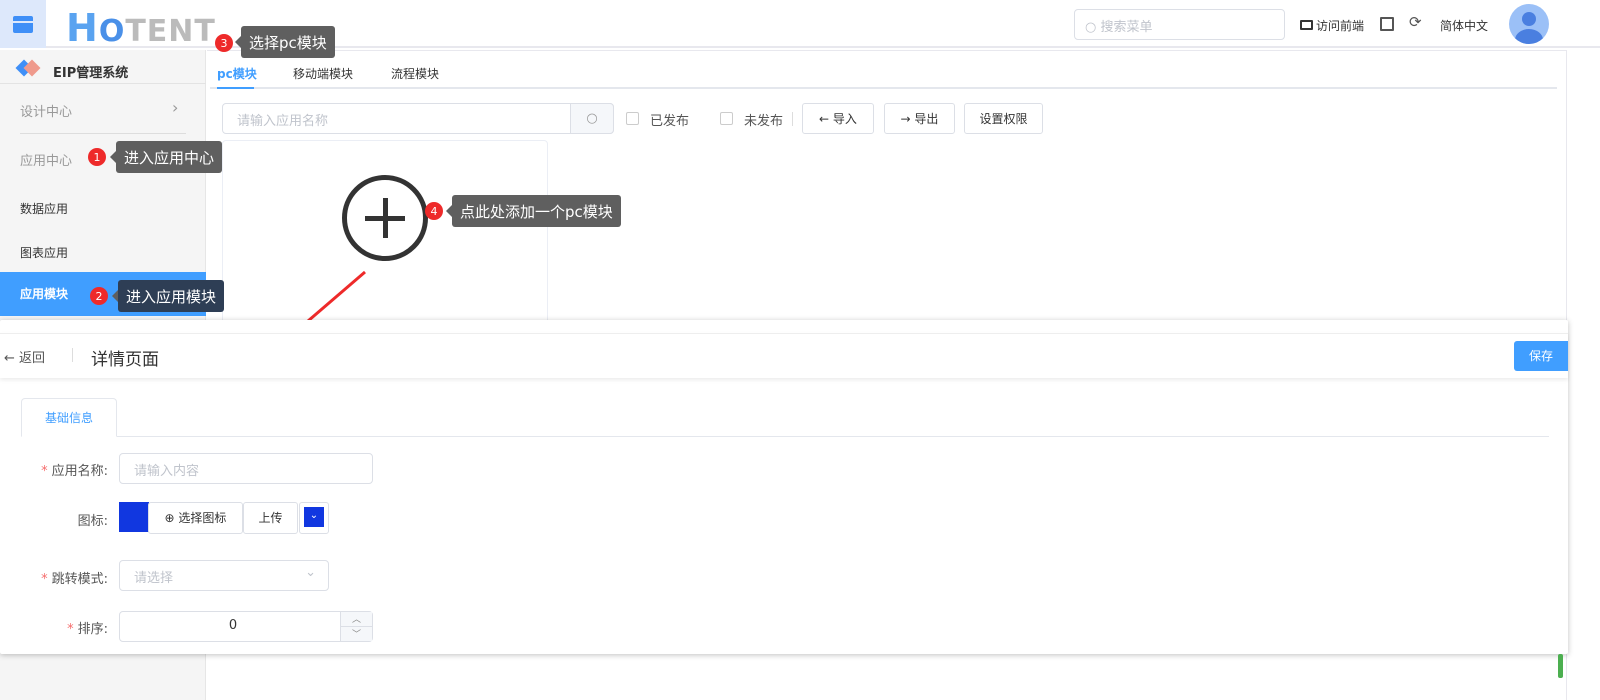 The height and width of the screenshot is (700, 1600). What do you see at coordinates (99, 296) in the screenshot?
I see `annotation-badge-2: 2` at bounding box center [99, 296].